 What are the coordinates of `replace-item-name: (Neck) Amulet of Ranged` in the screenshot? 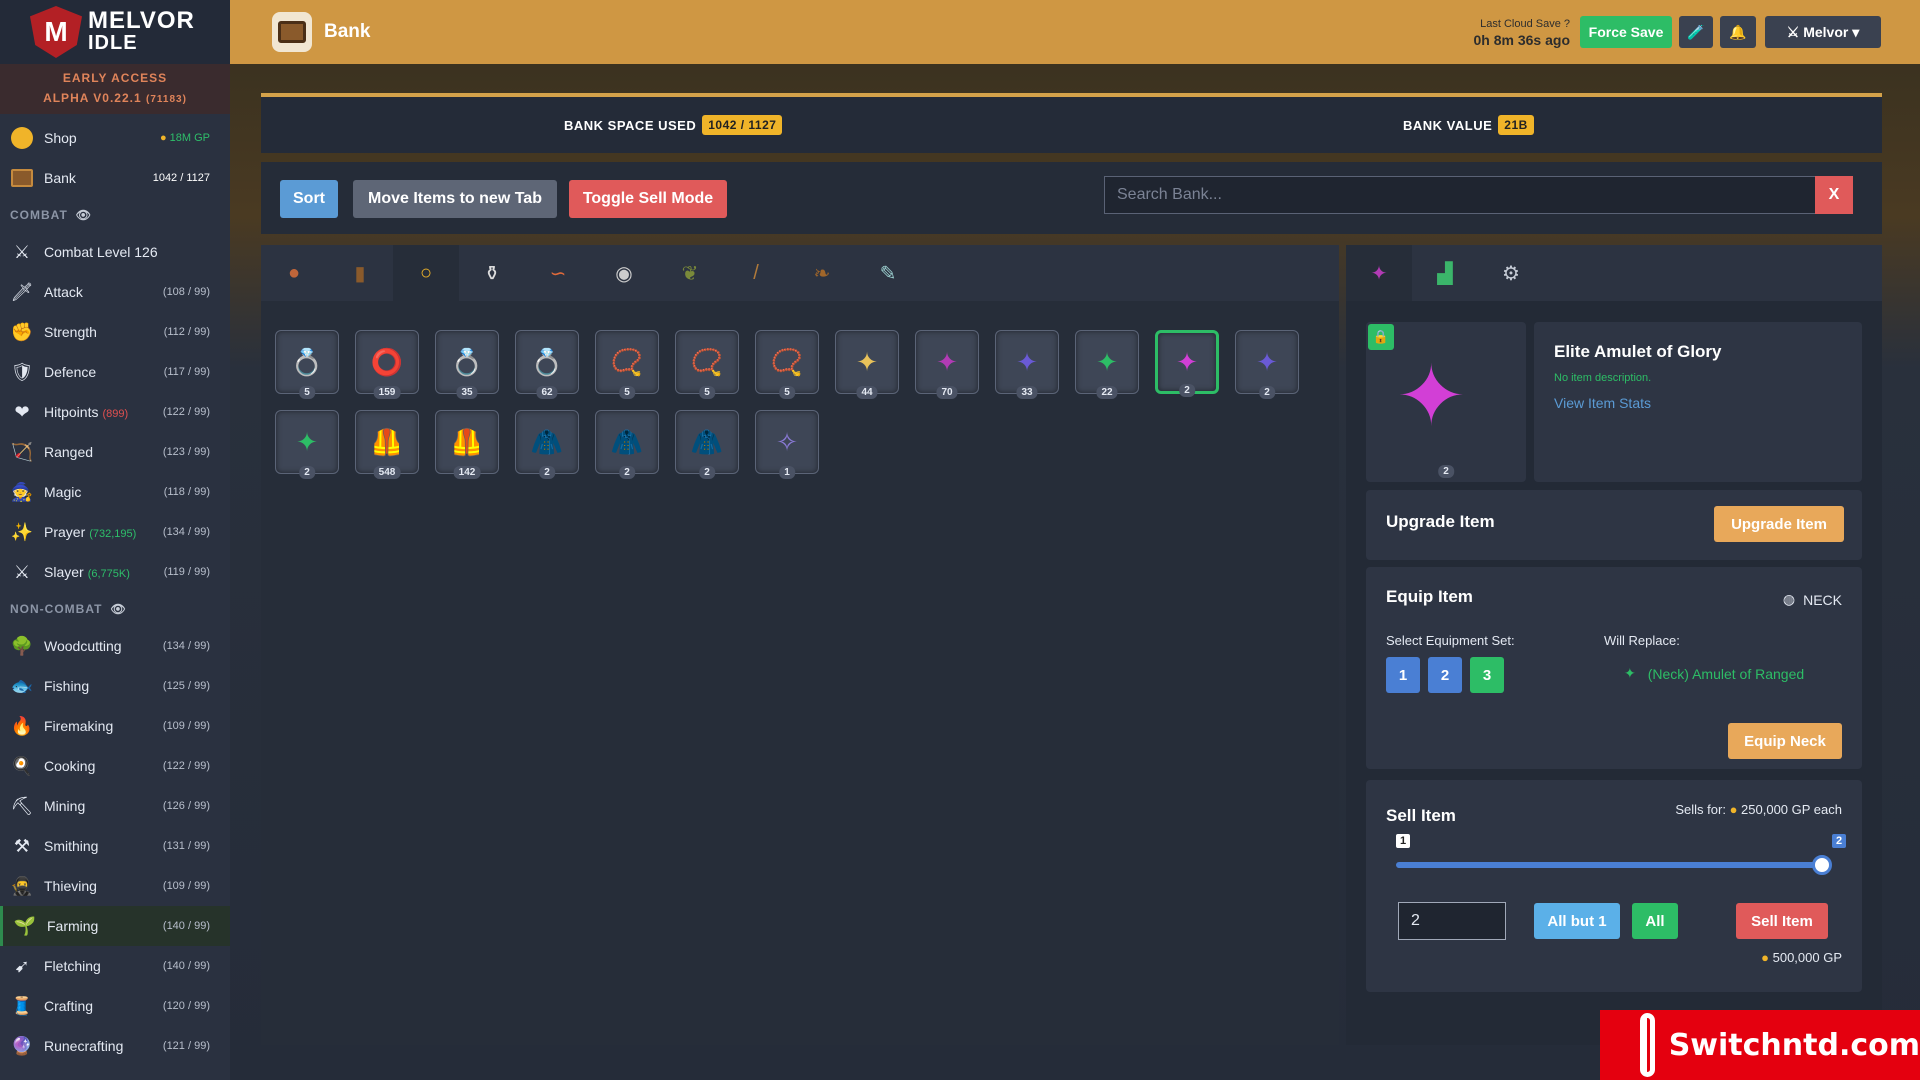 It's located at (1726, 673).